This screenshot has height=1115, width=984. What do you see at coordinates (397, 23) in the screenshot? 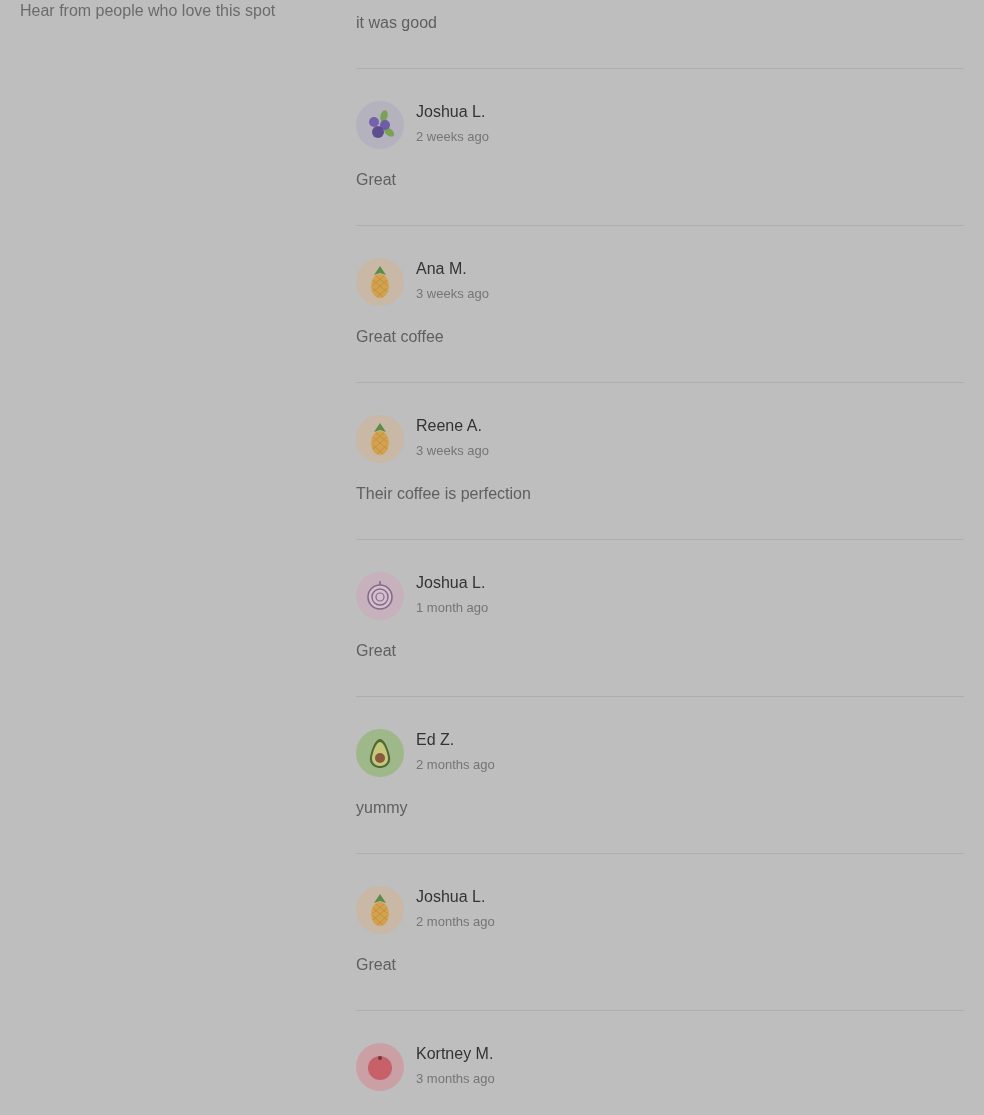
I see `review-text: it was good` at bounding box center [397, 23].